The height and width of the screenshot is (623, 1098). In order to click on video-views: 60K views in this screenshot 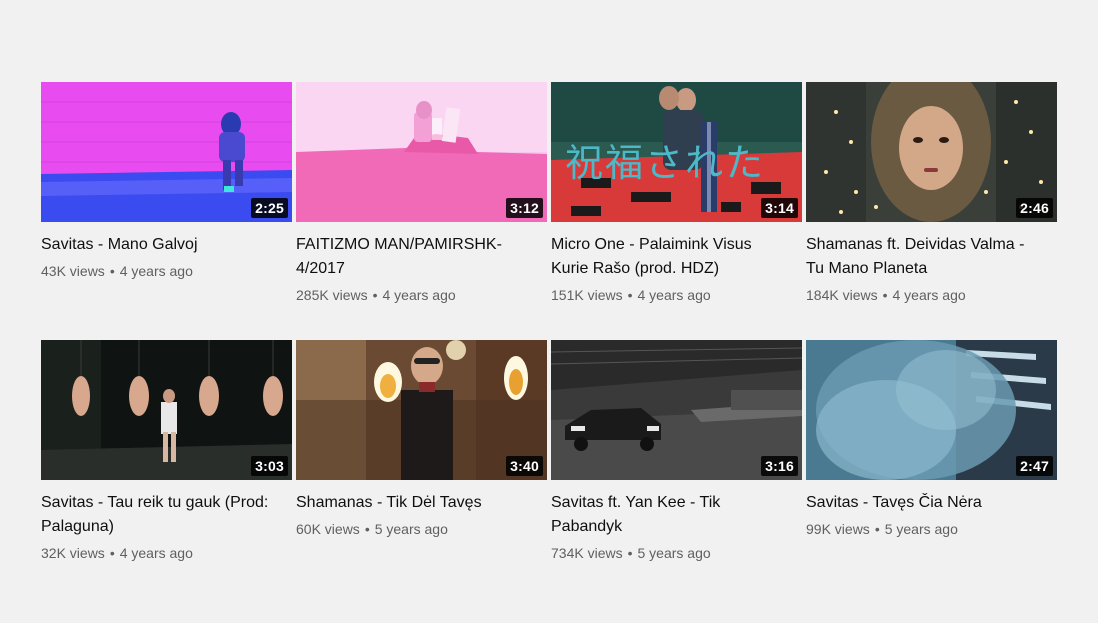, I will do `click(328, 529)`.